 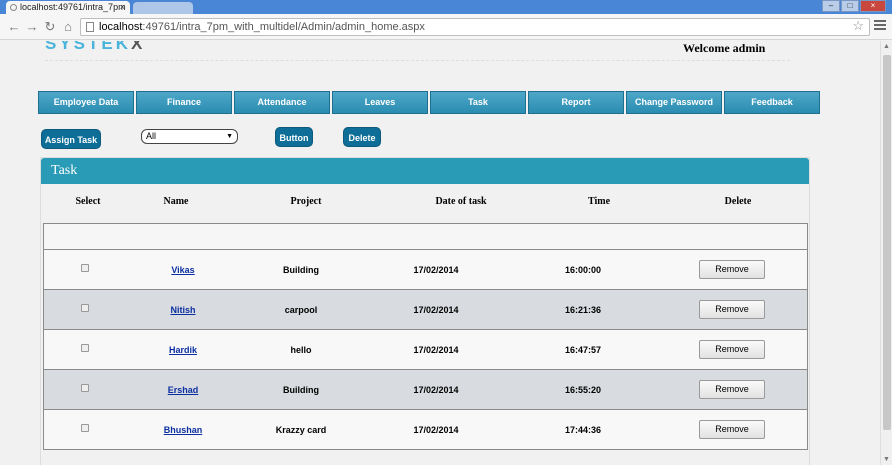 What do you see at coordinates (886, 459) in the screenshot?
I see `scroll-down-icon: ▼` at bounding box center [886, 459].